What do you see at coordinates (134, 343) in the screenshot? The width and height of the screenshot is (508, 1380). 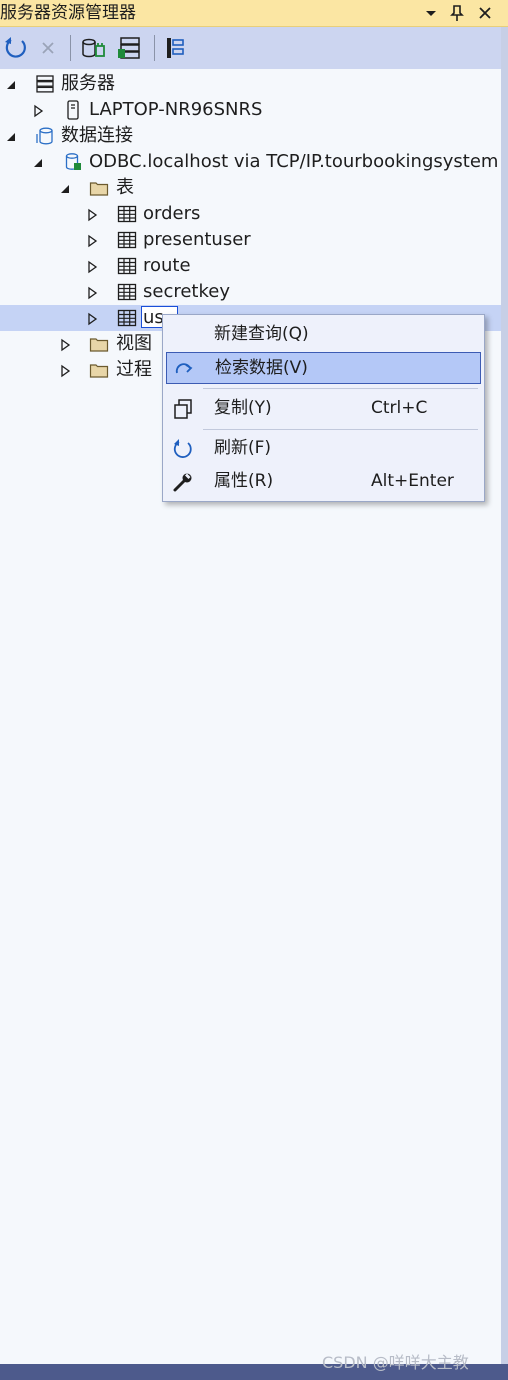 I see `tree-node-label: 视图` at bounding box center [134, 343].